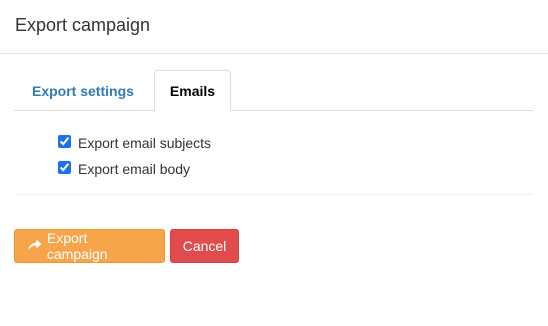 The image size is (548, 326). I want to click on export-subjects-label: Export email subjects, so click(145, 143).